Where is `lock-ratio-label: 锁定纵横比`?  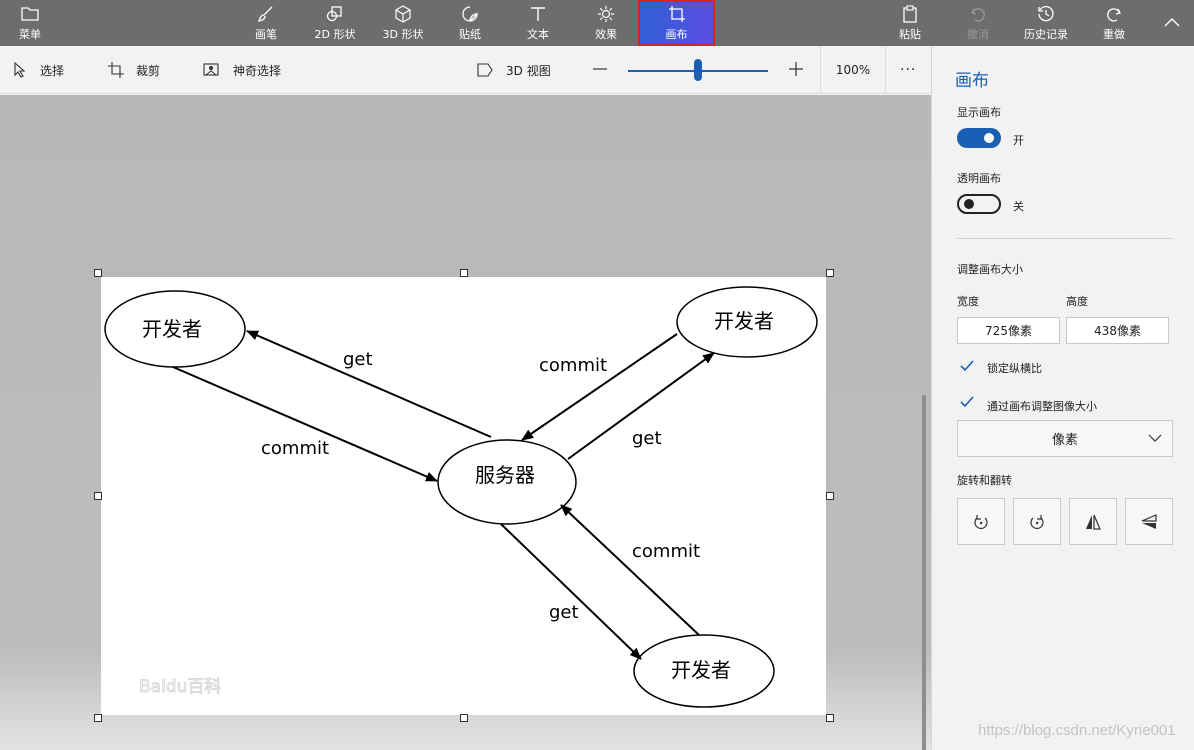 lock-ratio-label: 锁定纵横比 is located at coordinates (1014, 368).